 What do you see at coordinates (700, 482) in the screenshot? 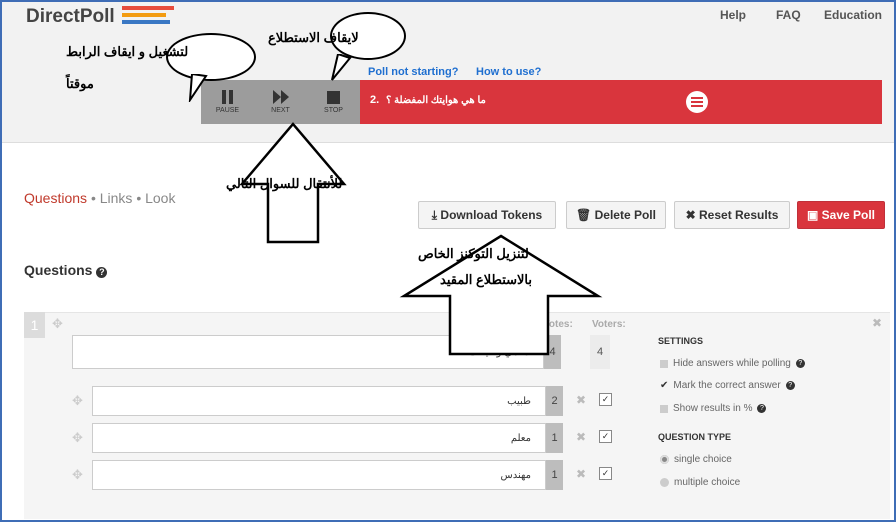
I see `multiple-choice-option: multiple choice` at bounding box center [700, 482].